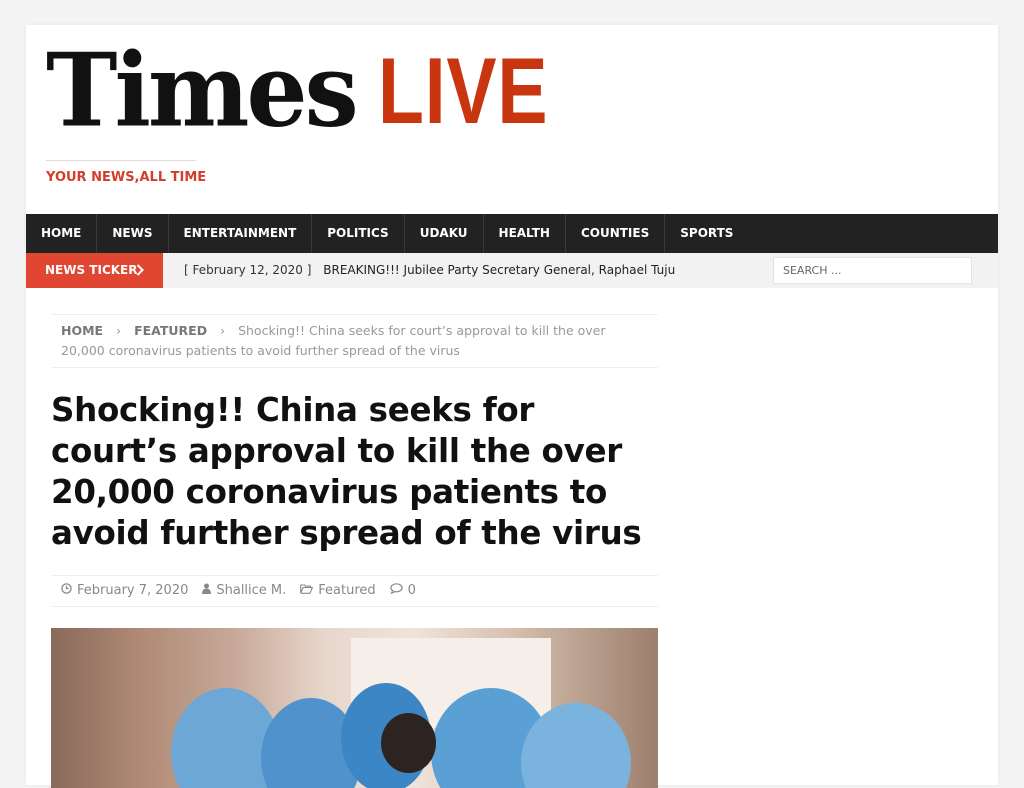  I want to click on article-meta: February 7, 2020 Shallice M. Featured 0, so click(354, 591).